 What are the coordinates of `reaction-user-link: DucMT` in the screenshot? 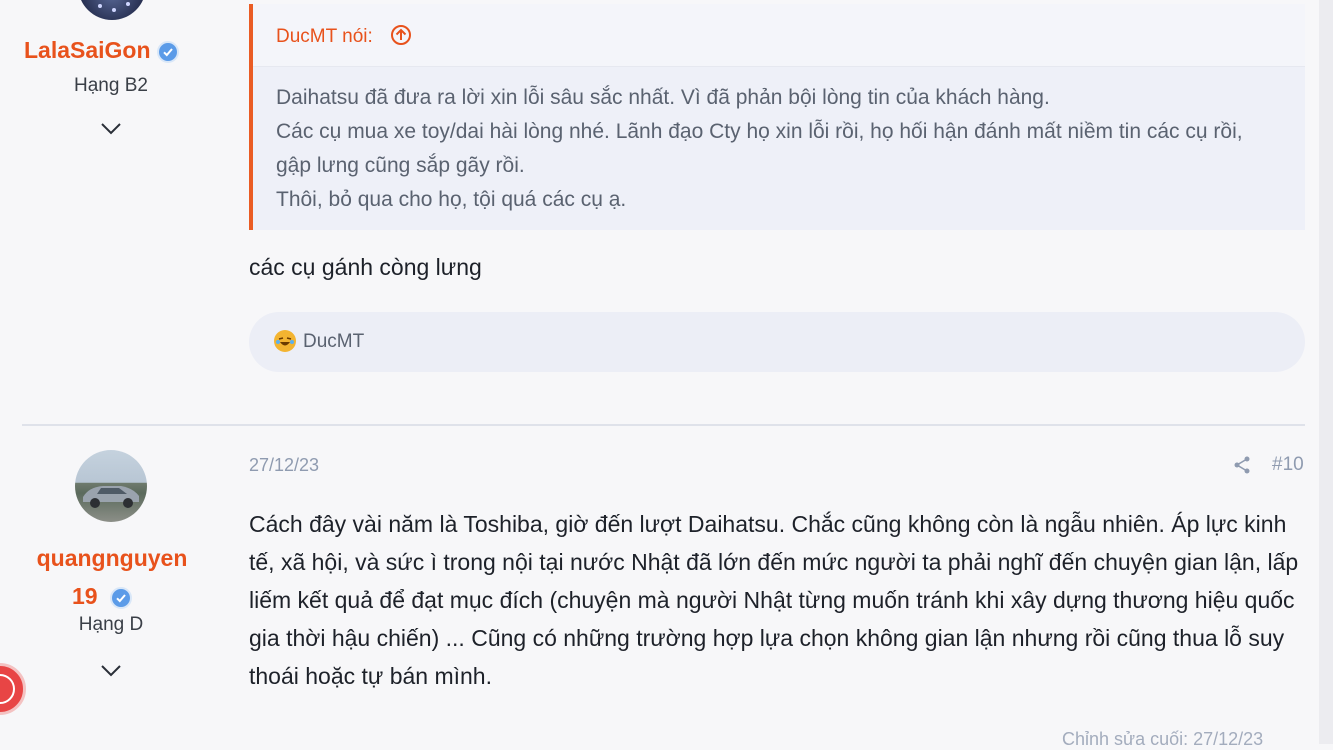 It's located at (333, 342).